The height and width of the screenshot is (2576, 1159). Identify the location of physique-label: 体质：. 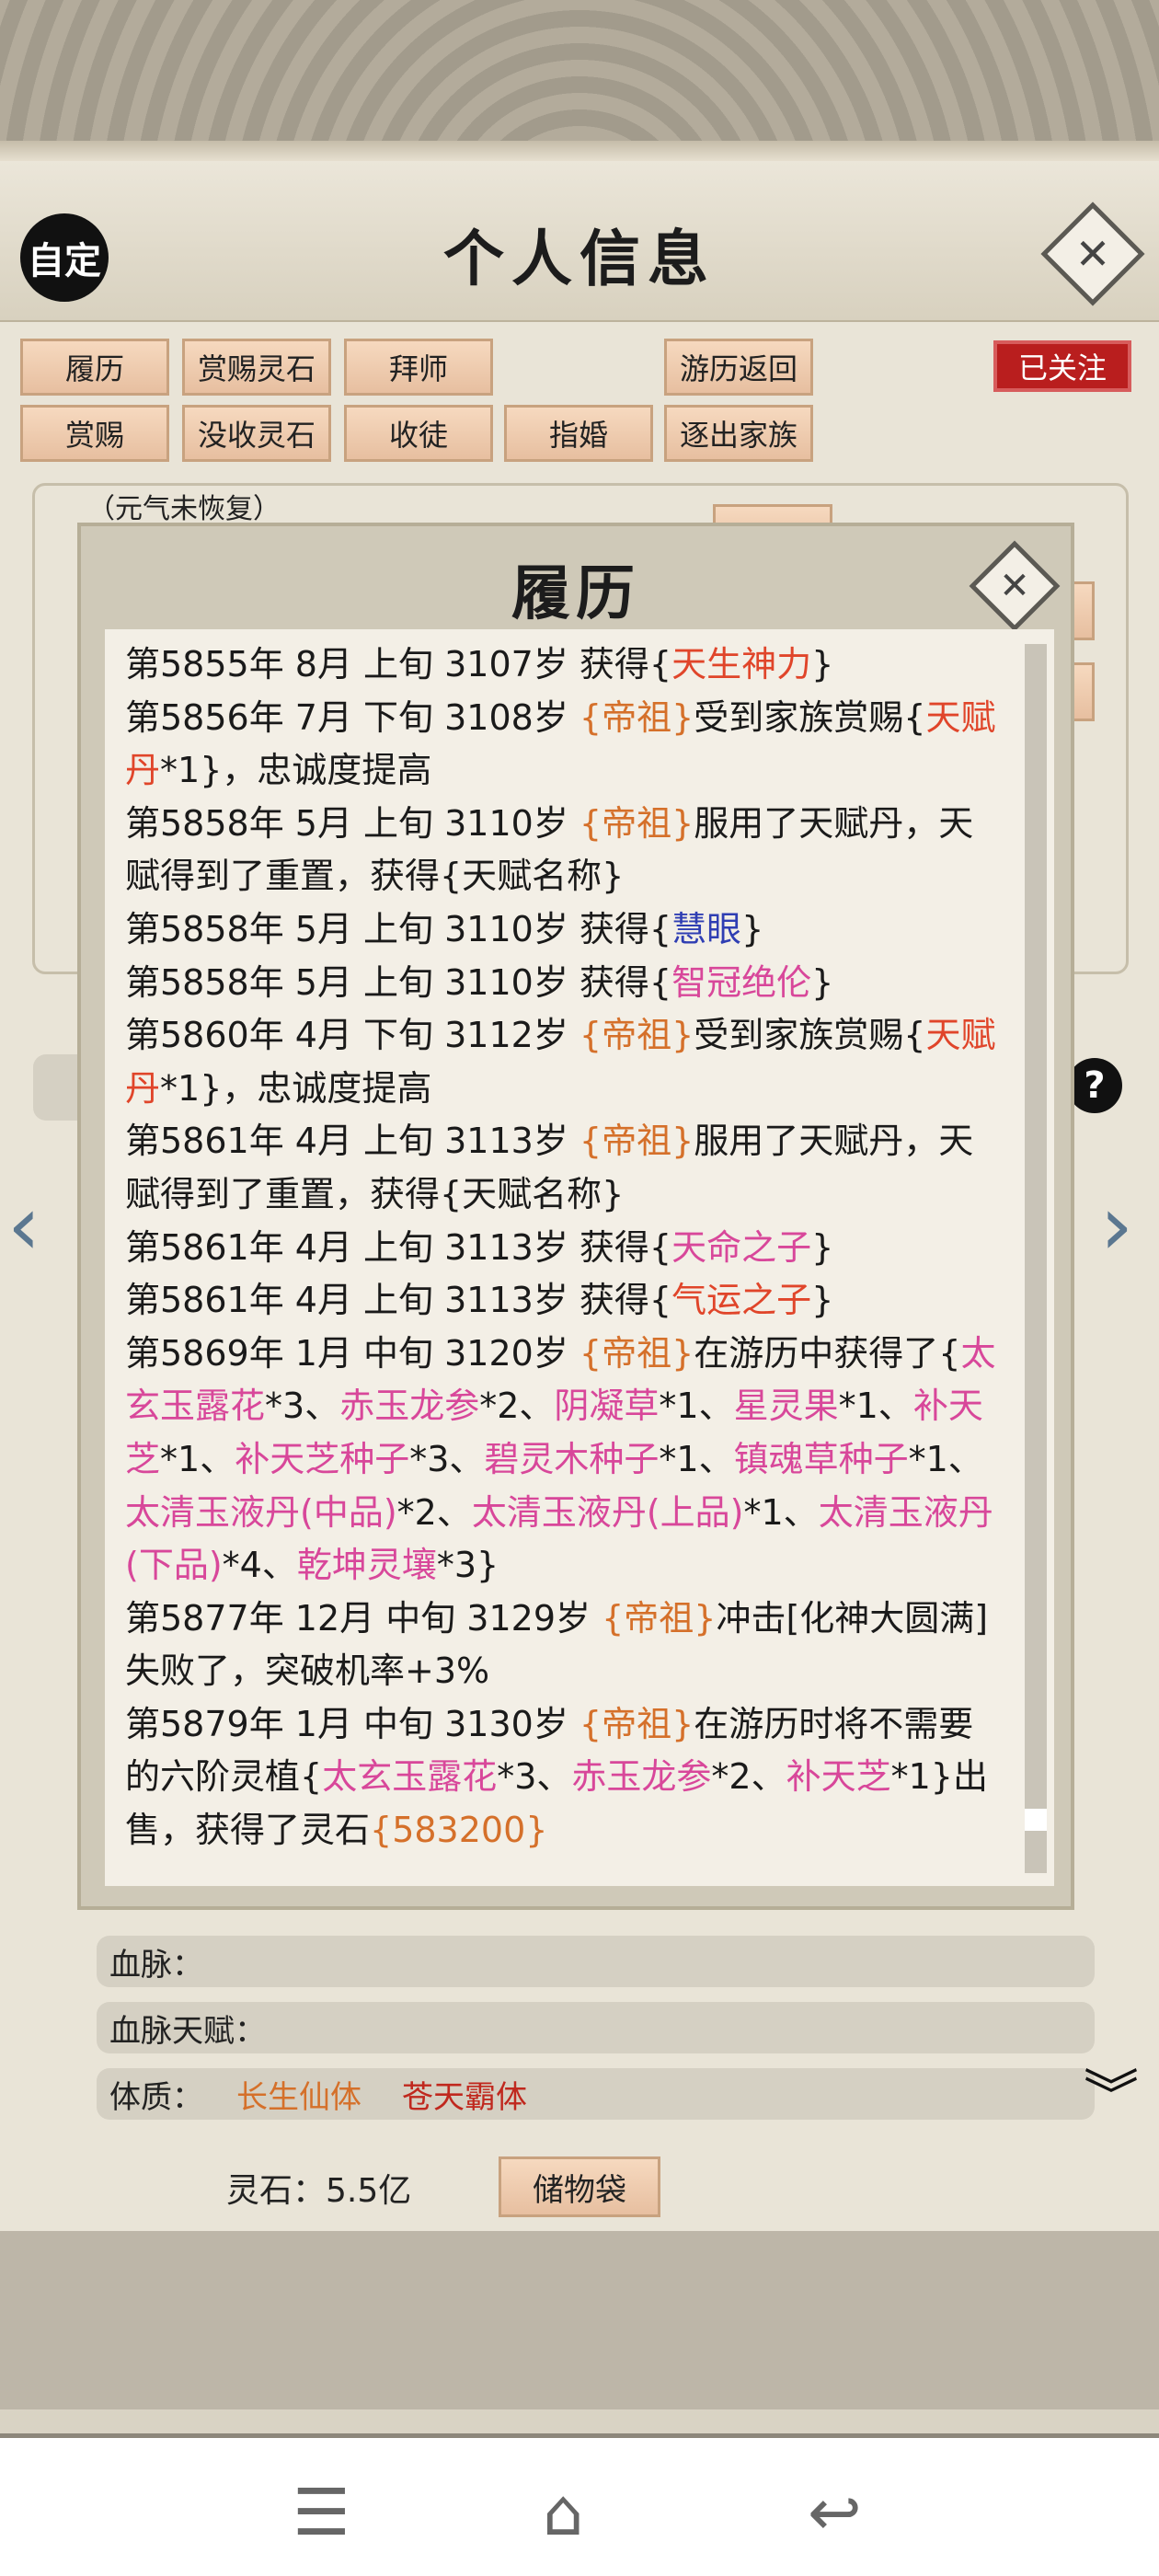
(156, 2097).